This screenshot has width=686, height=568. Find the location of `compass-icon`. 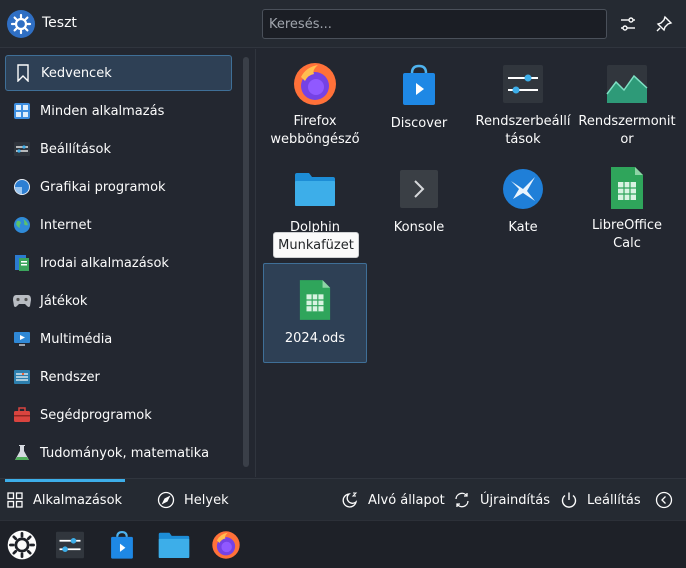

compass-icon is located at coordinates (166, 500).